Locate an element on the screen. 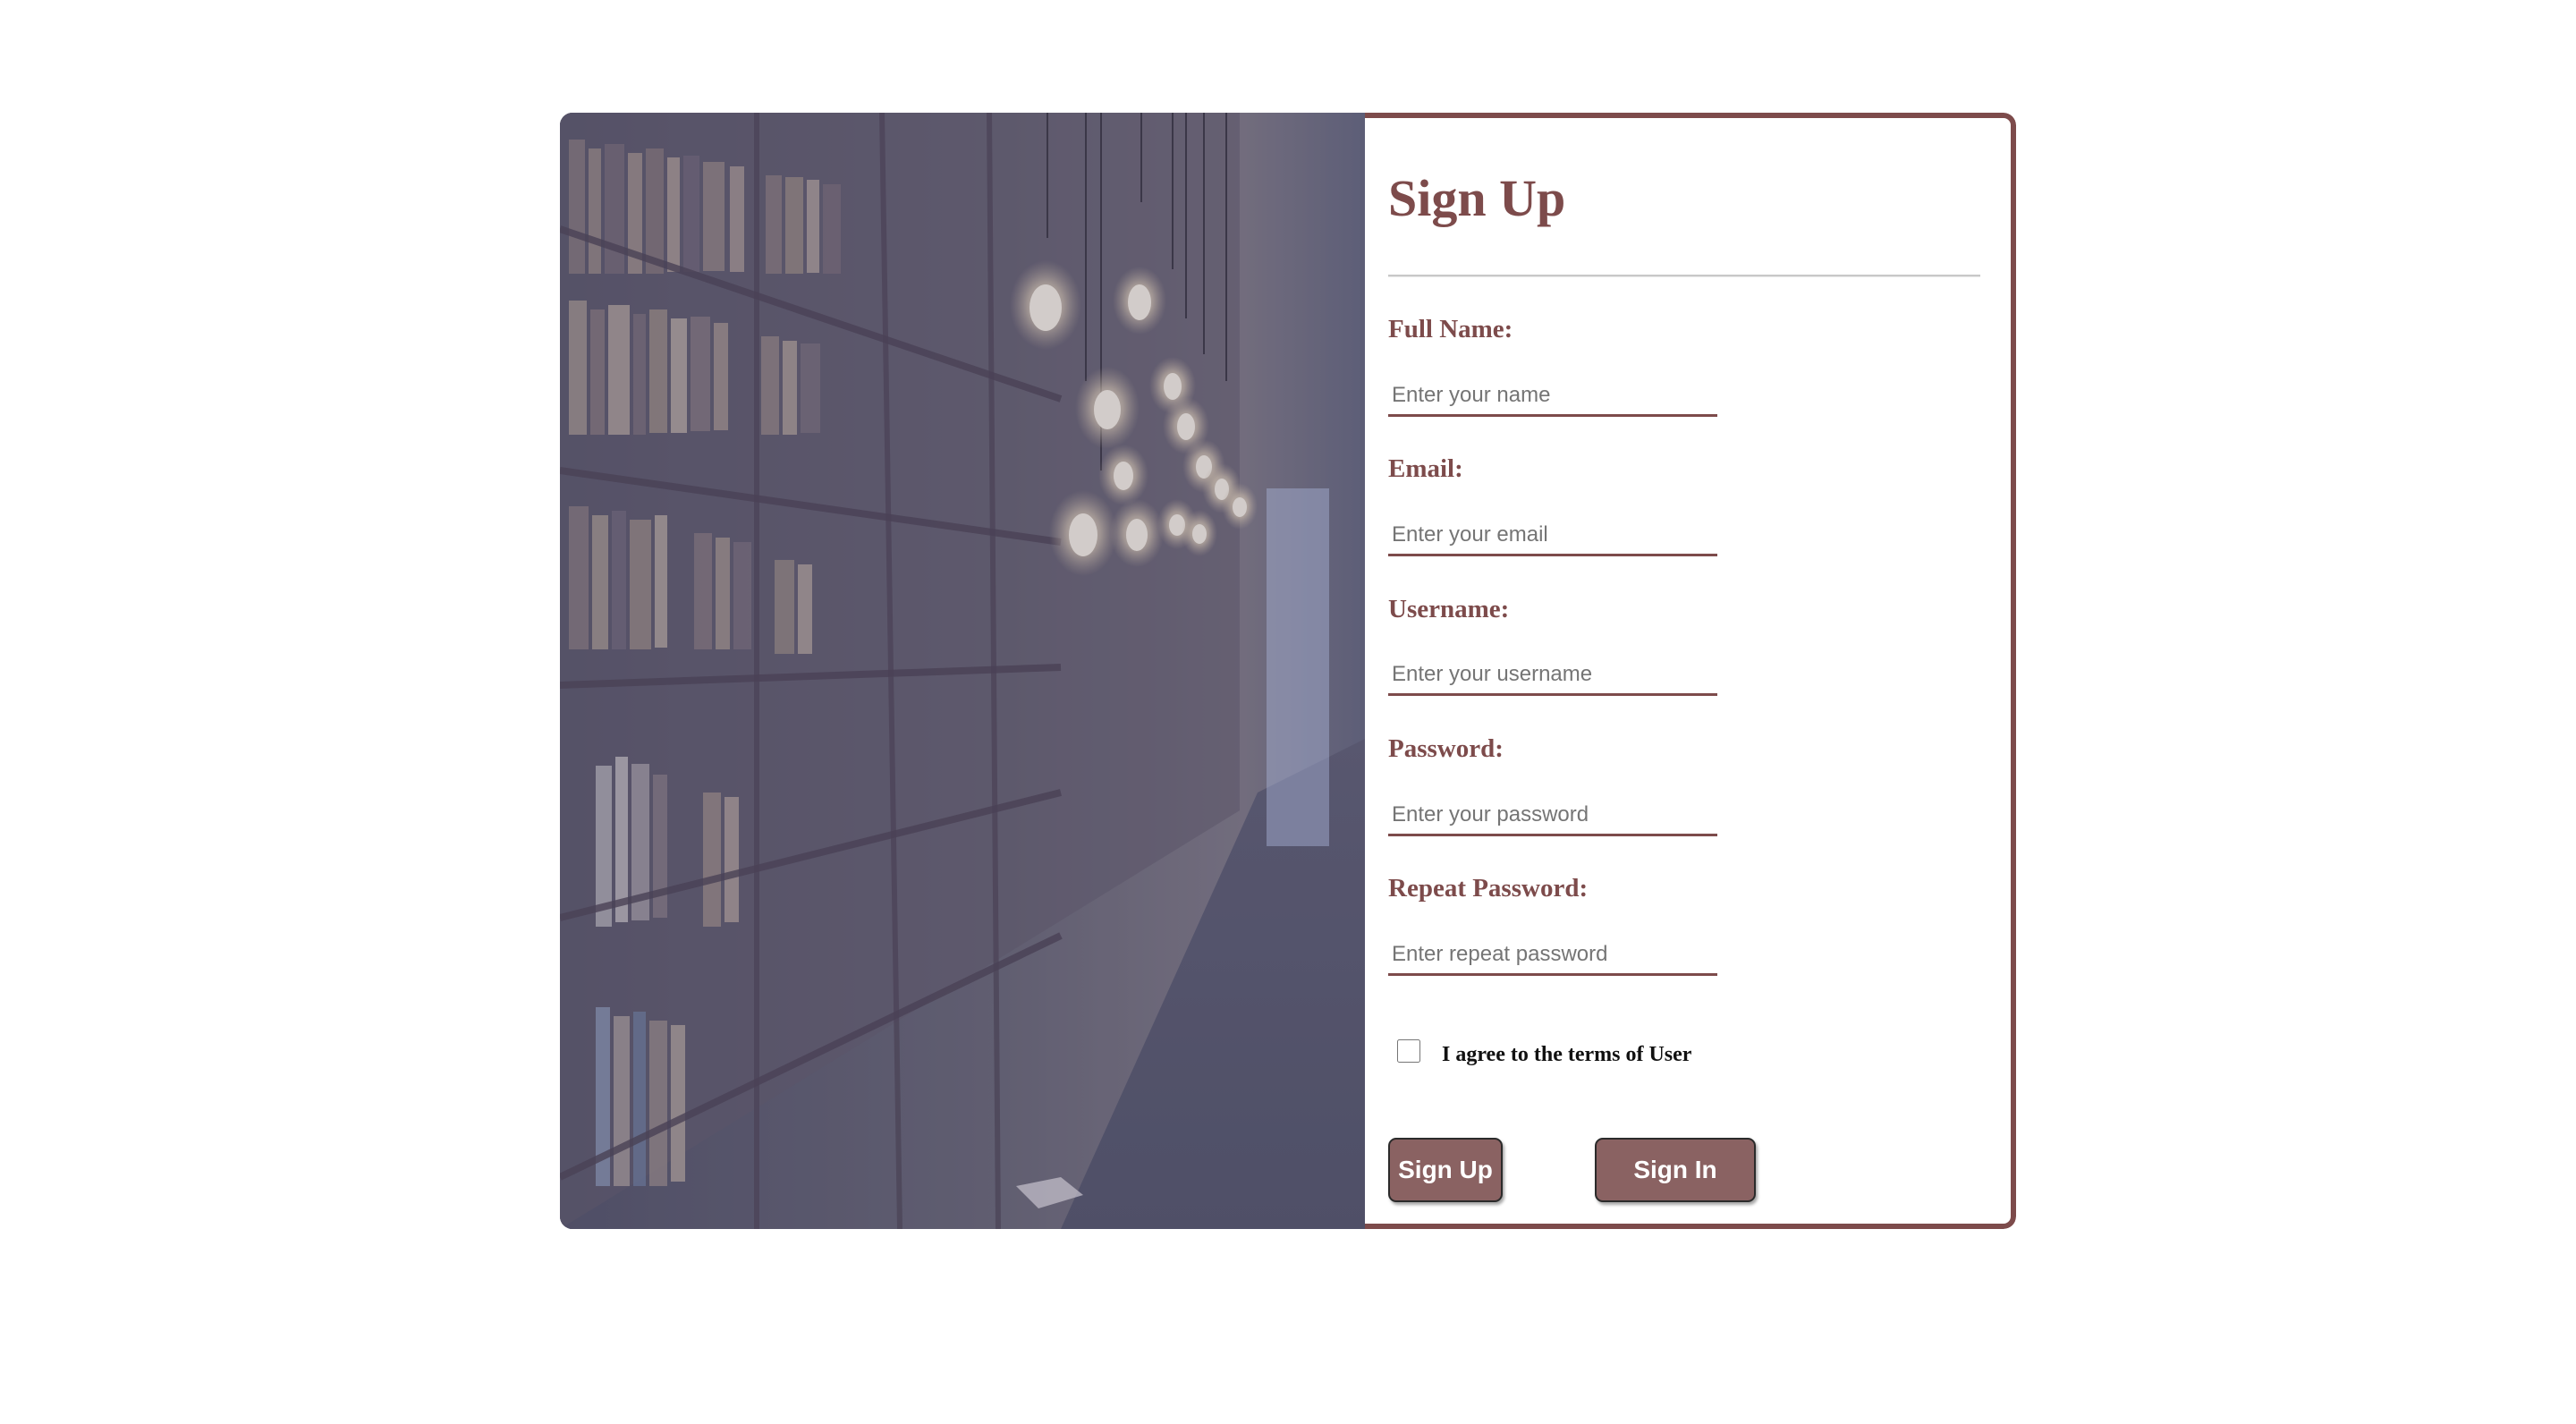  username-input is located at coordinates (1552, 675).